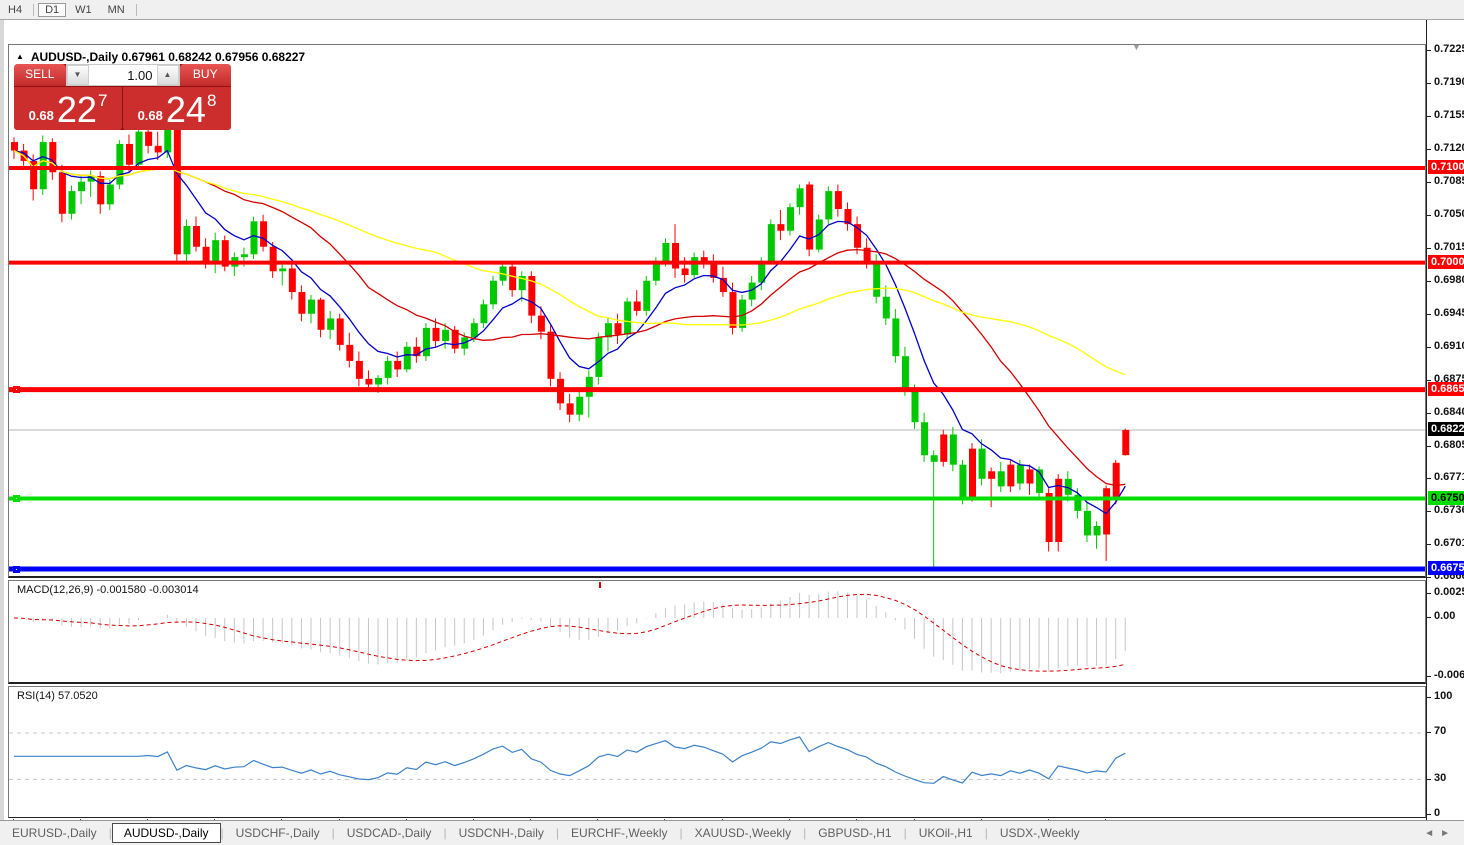  I want to click on macd-pane: MACD(12,26,9) -0.001580 -0.003014, so click(717, 632).